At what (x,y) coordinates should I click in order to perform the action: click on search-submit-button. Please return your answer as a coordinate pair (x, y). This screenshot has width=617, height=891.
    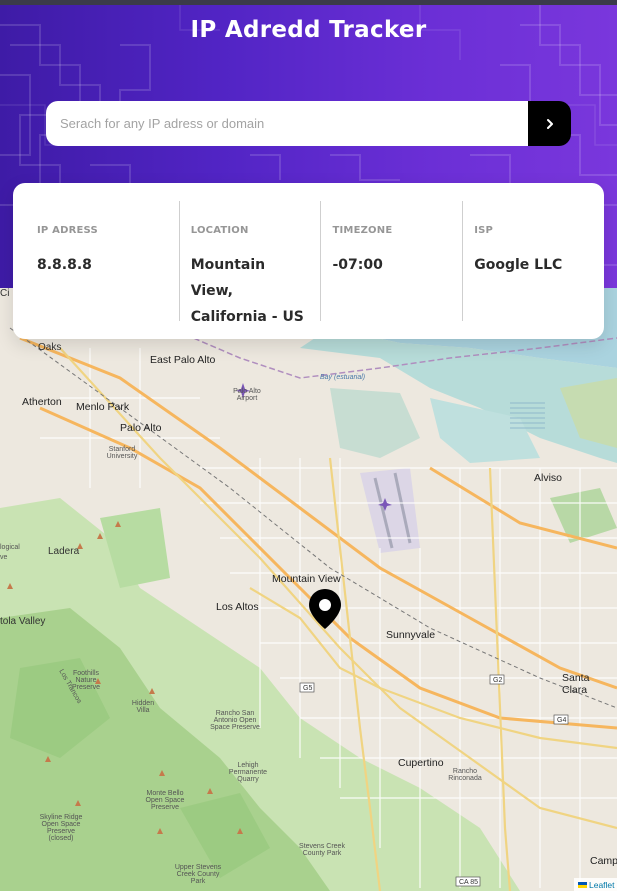
    Looking at the image, I should click on (549, 123).